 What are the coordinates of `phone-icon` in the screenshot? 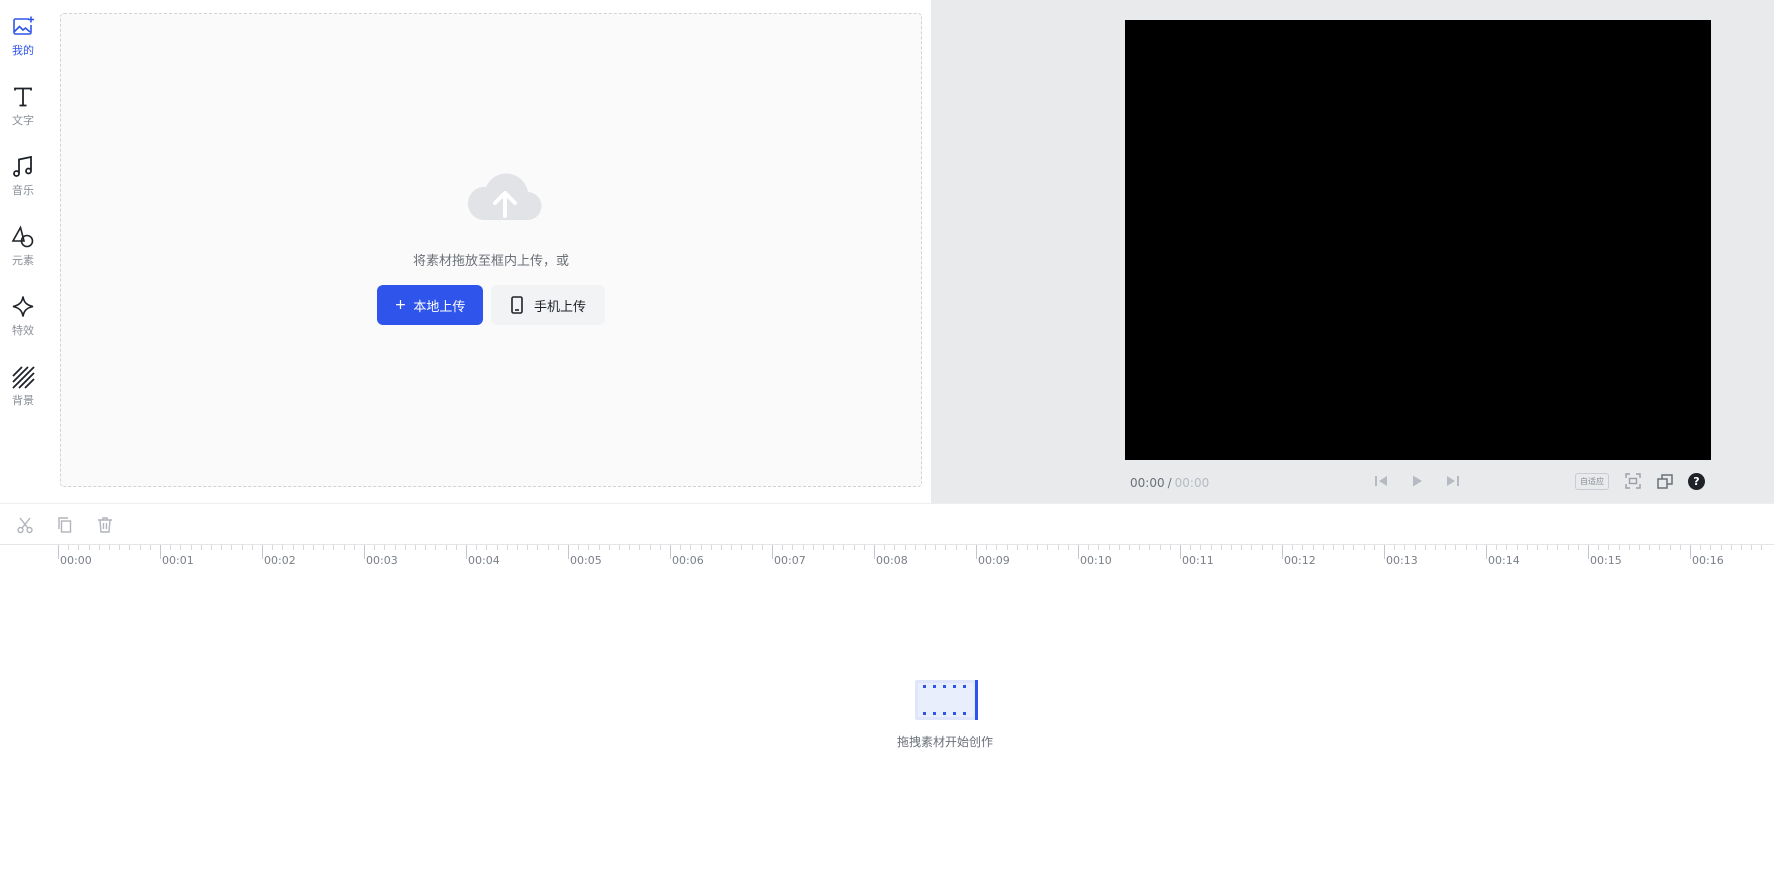 It's located at (522, 305).